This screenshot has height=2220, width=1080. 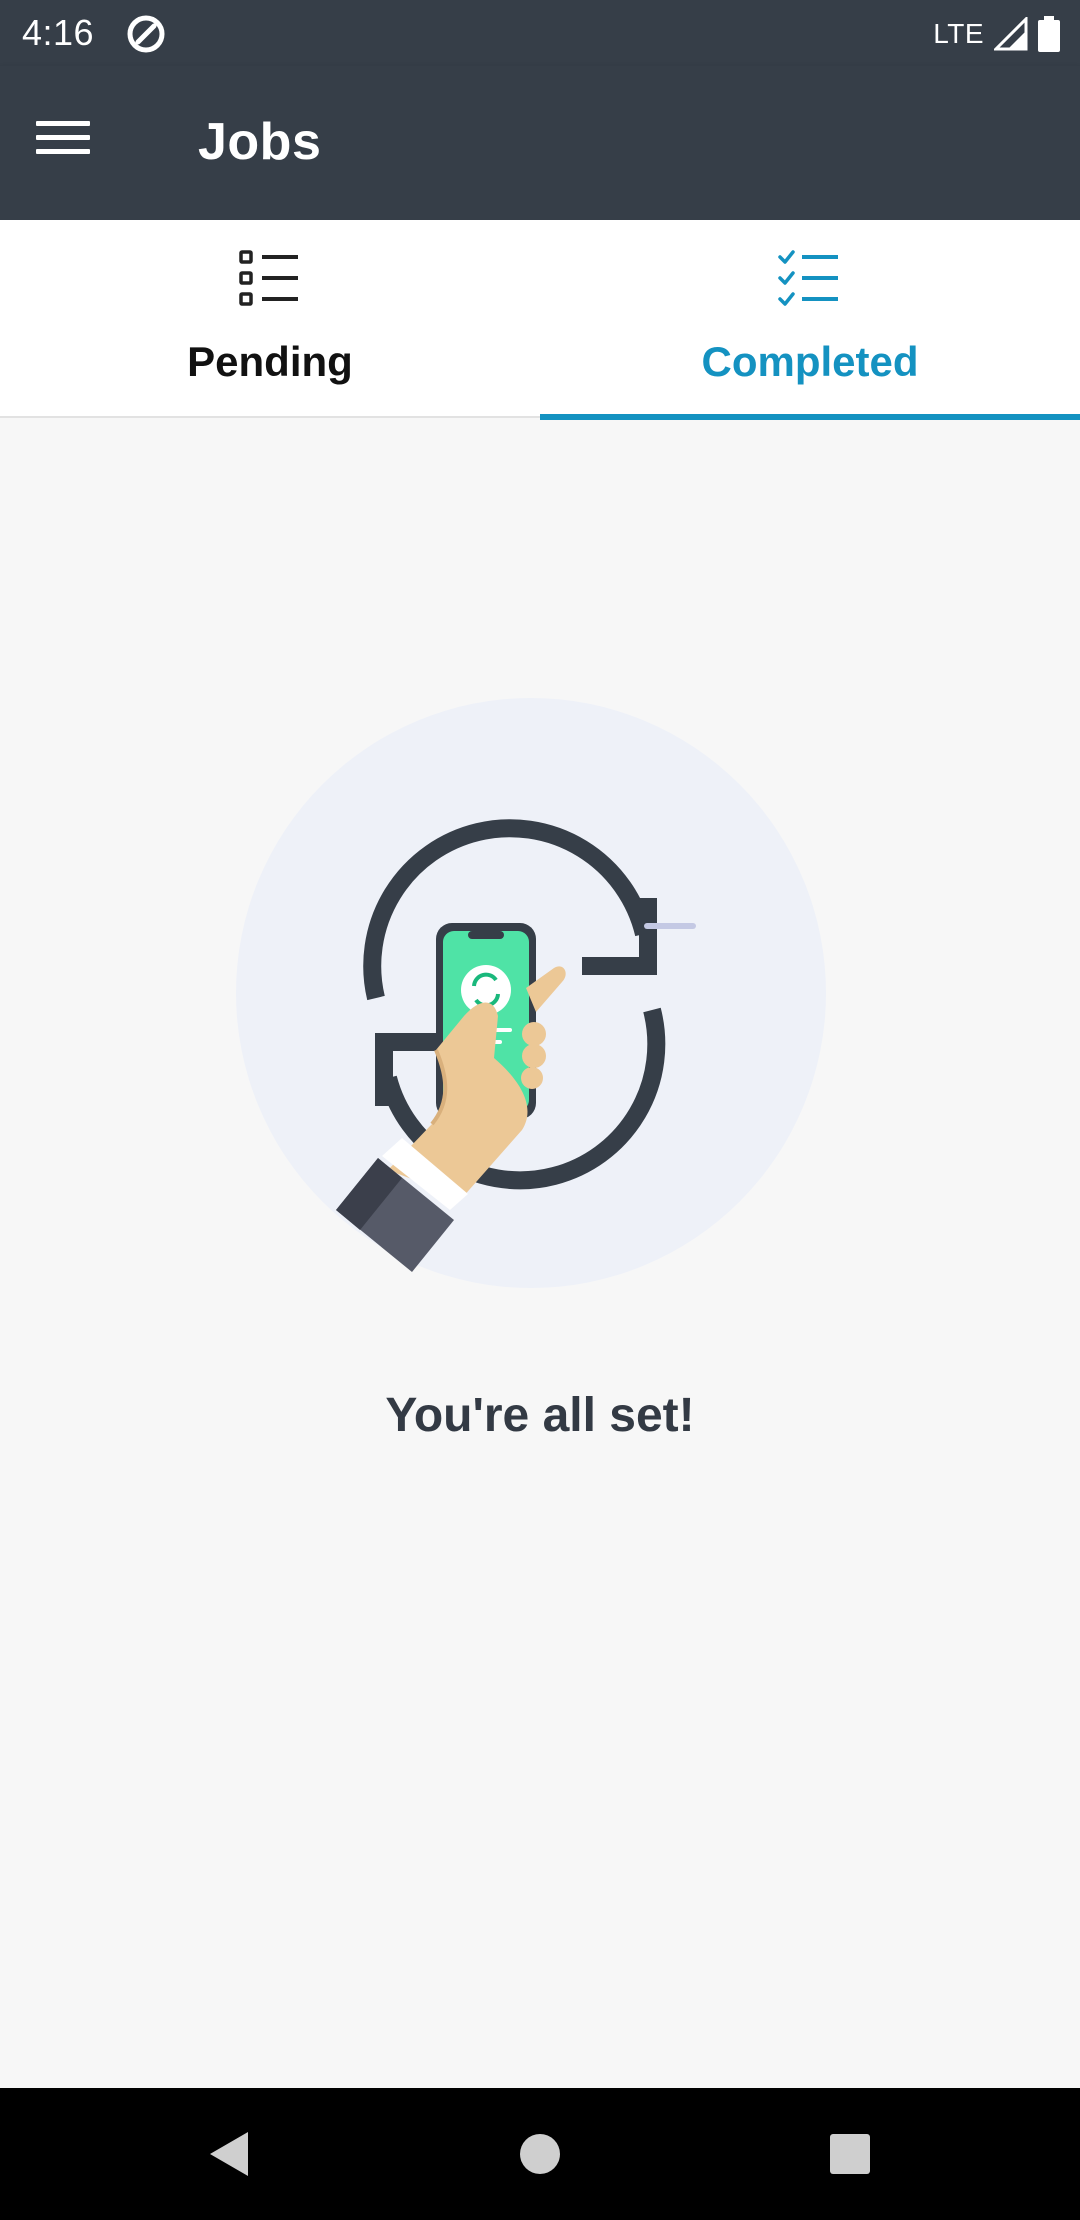 I want to click on tab-bar: Pending Completed, so click(x=540, y=320).